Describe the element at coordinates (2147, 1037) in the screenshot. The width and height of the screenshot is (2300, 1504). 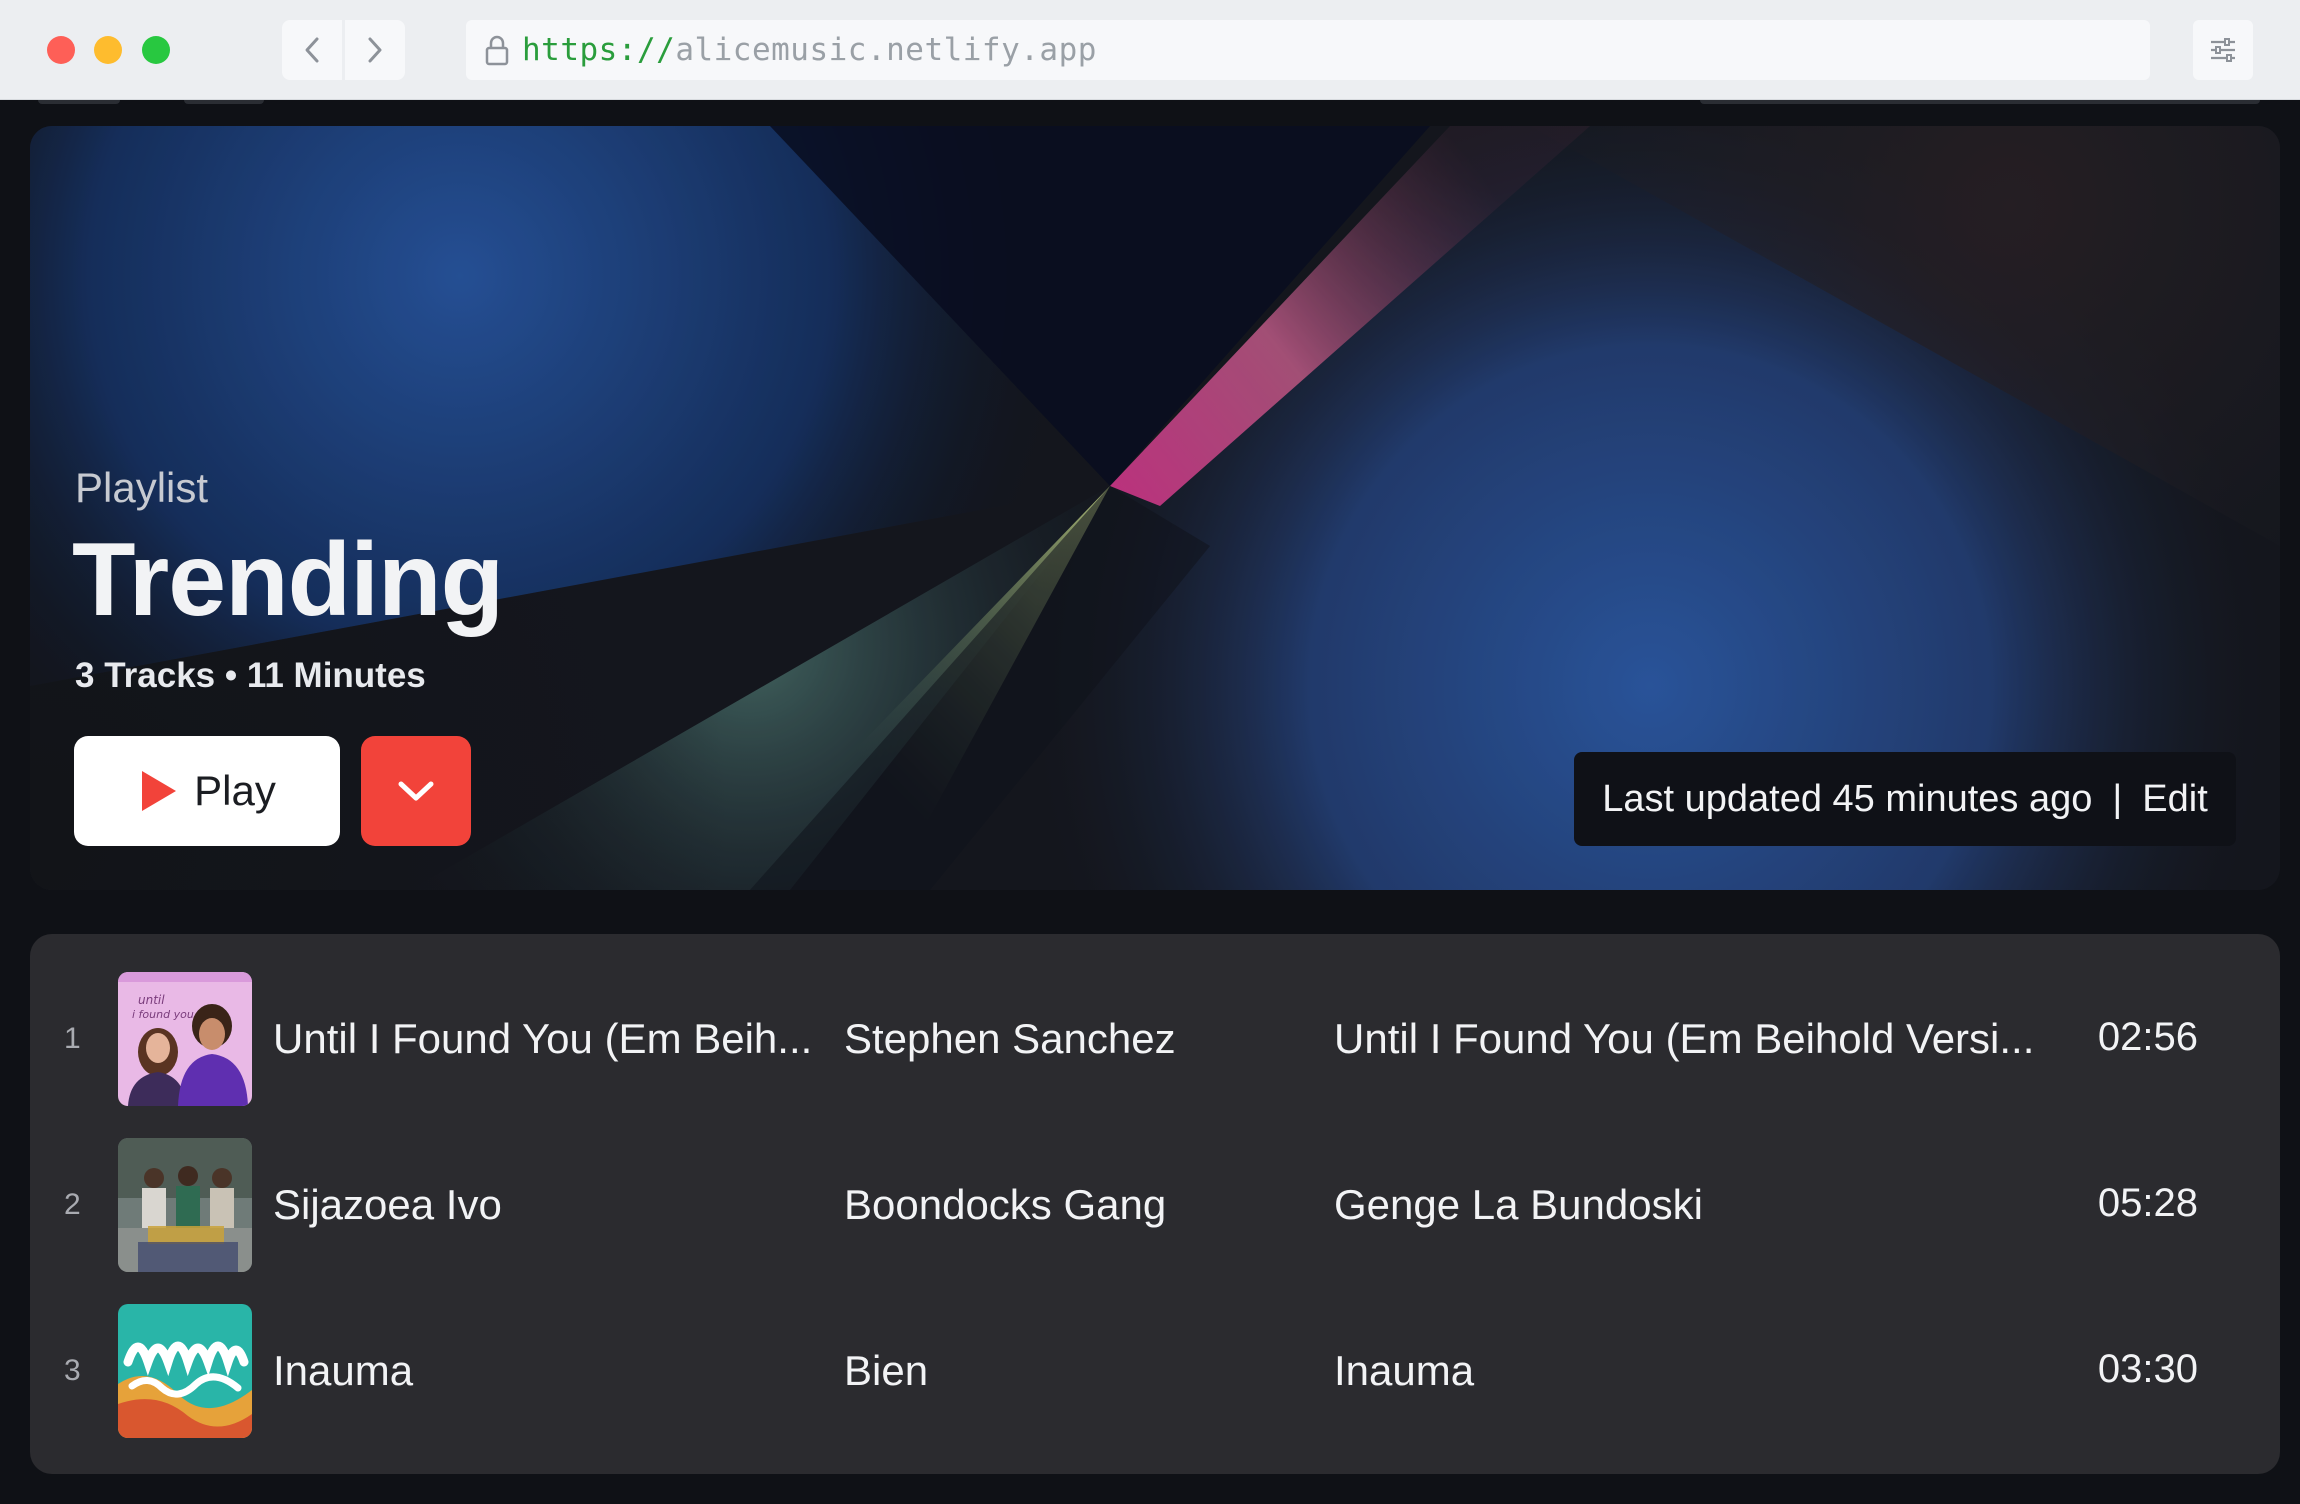
I see `track-duration: 02:56` at that location.